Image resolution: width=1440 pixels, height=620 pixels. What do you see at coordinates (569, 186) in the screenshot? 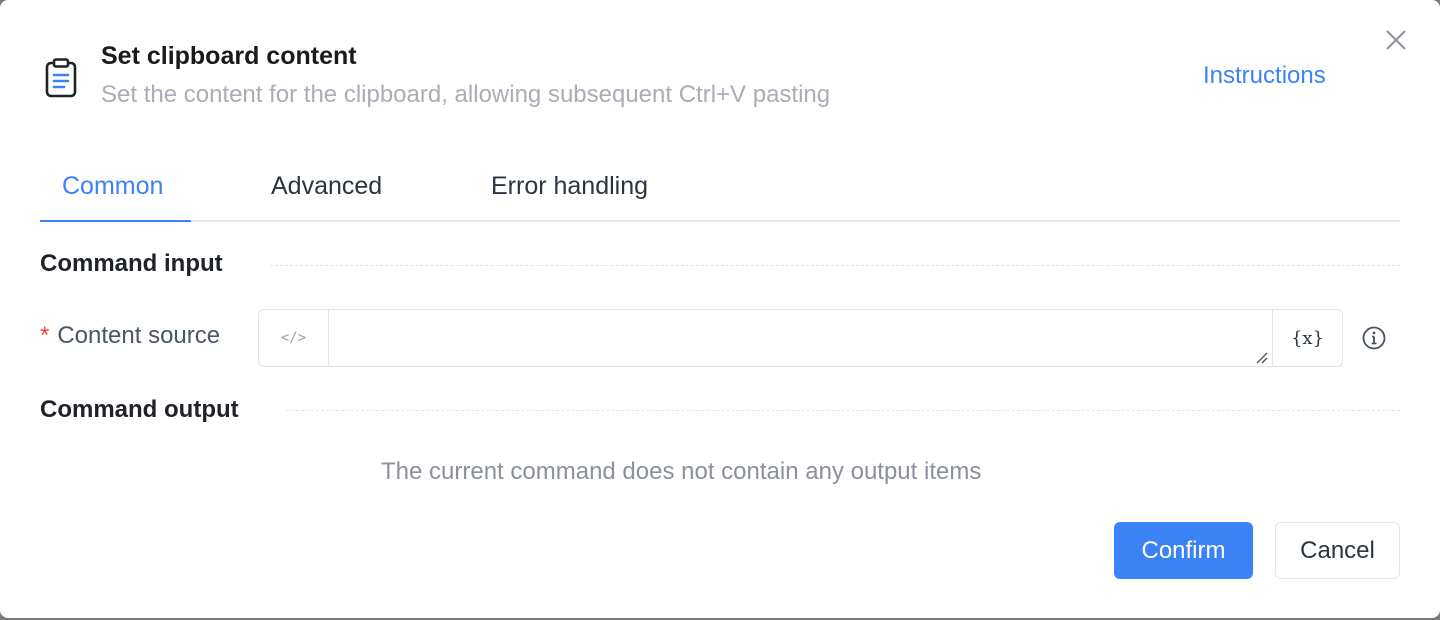
I see `tab-error-handling: Error handling` at bounding box center [569, 186].